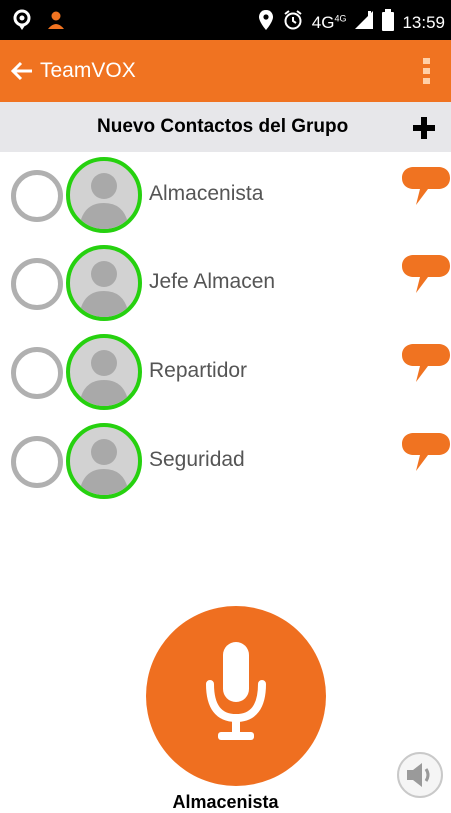  I want to click on contact-row: Seguridad, so click(225, 462).